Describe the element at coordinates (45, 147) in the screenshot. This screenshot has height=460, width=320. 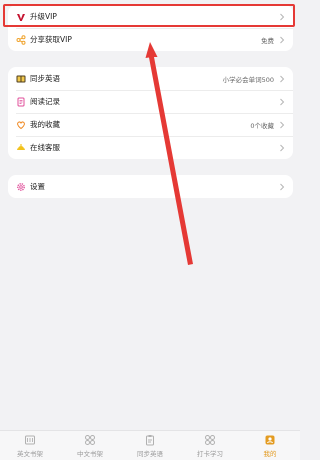
I see `online-service-label: 在线客服` at that location.